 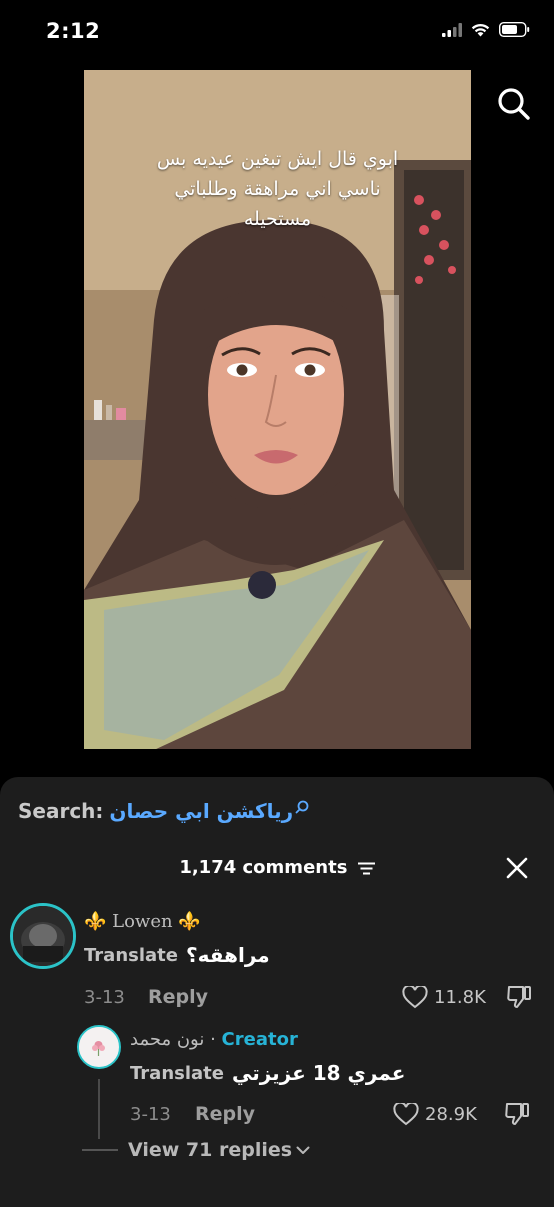 What do you see at coordinates (227, 955) in the screenshot?
I see `comment-text: مراهقه؟` at bounding box center [227, 955].